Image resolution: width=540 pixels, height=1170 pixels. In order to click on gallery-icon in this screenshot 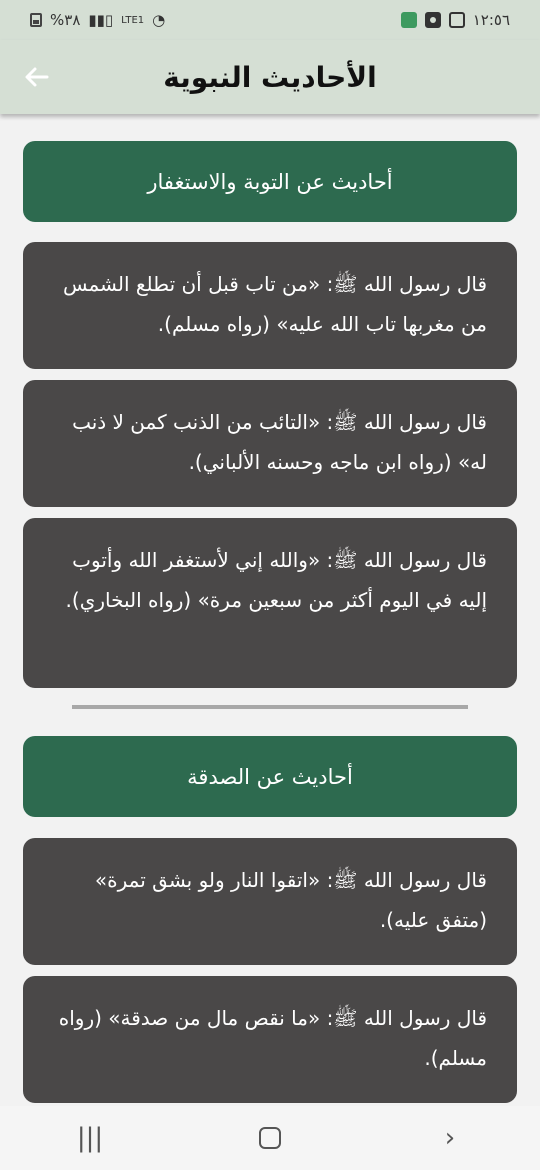, I will do `click(456, 20)`.